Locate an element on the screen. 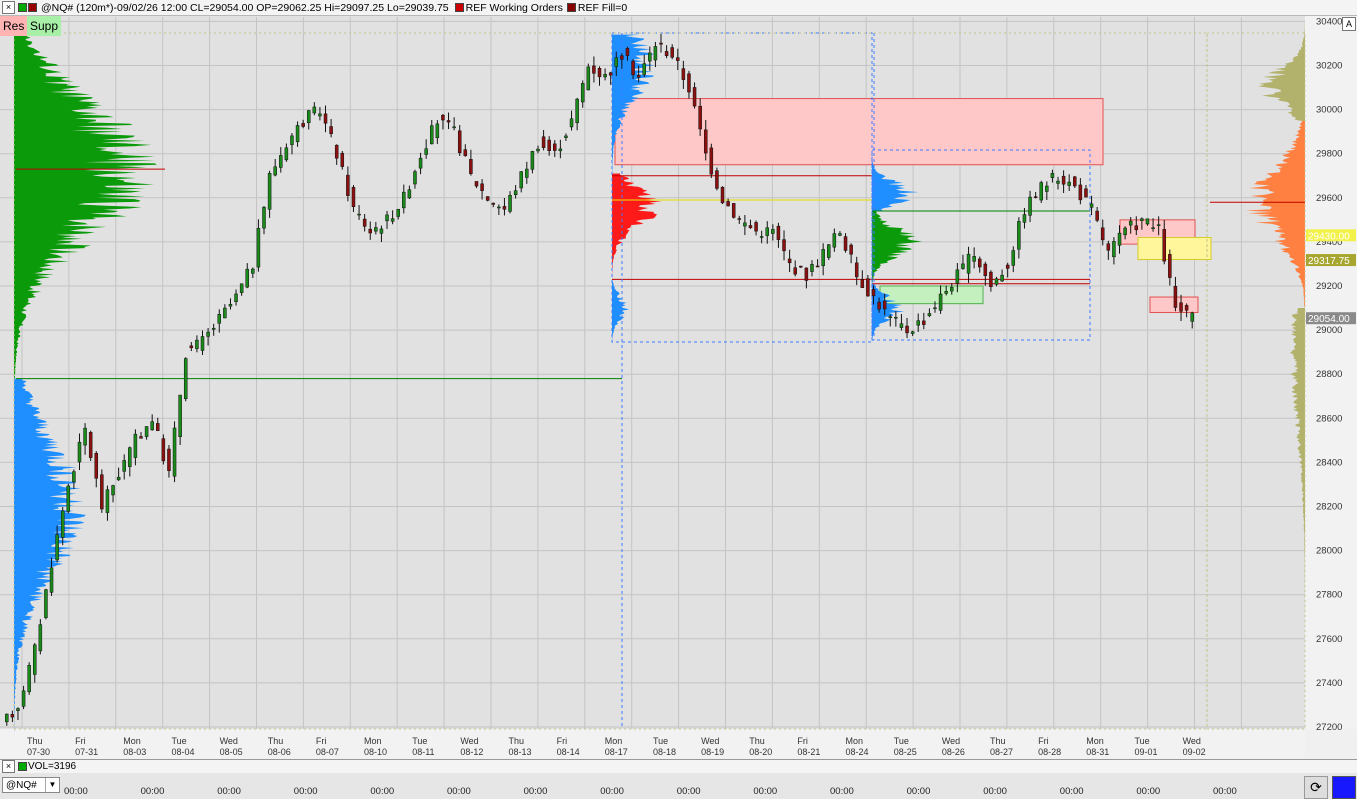  volume-color-swatch-icon is located at coordinates (22, 766).